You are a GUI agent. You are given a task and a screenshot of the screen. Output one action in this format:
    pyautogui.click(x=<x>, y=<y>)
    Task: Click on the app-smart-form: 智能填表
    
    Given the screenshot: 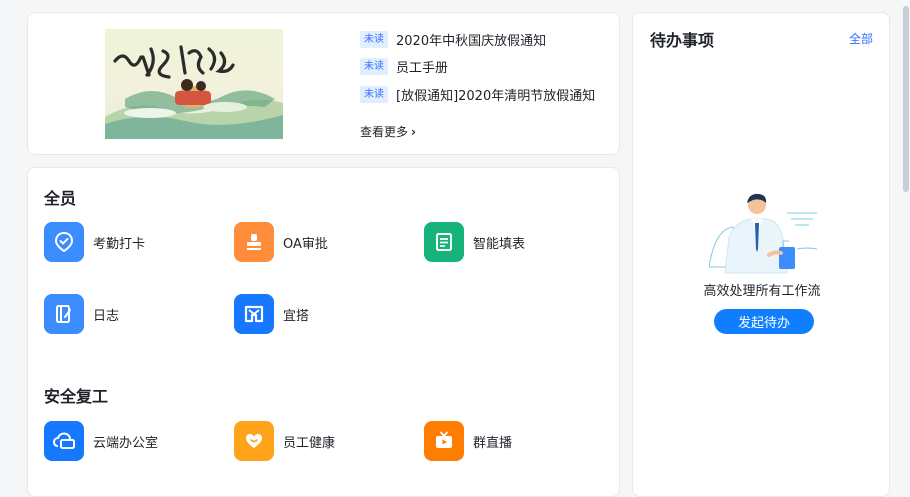 What is the action you would take?
    pyautogui.click(x=474, y=242)
    